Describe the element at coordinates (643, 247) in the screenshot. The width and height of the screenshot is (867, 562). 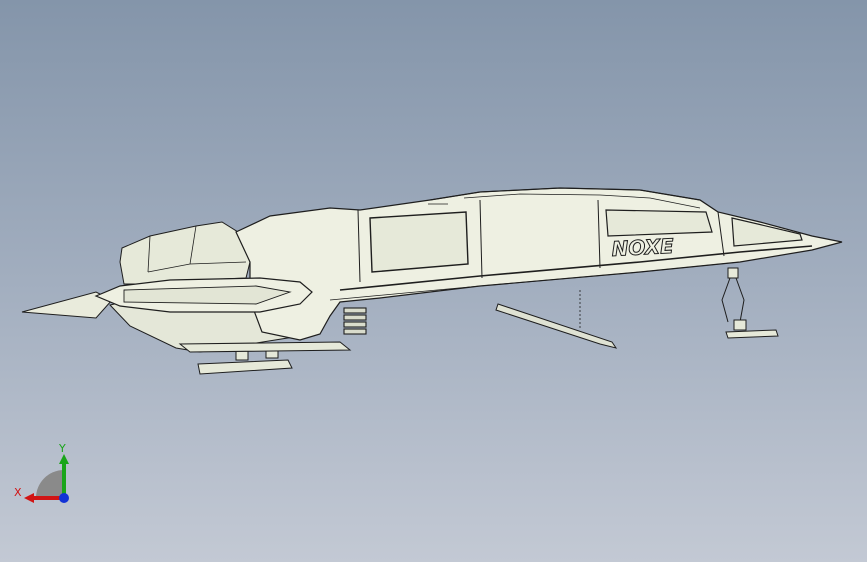
I see `fuselage-marking: NOXE` at that location.